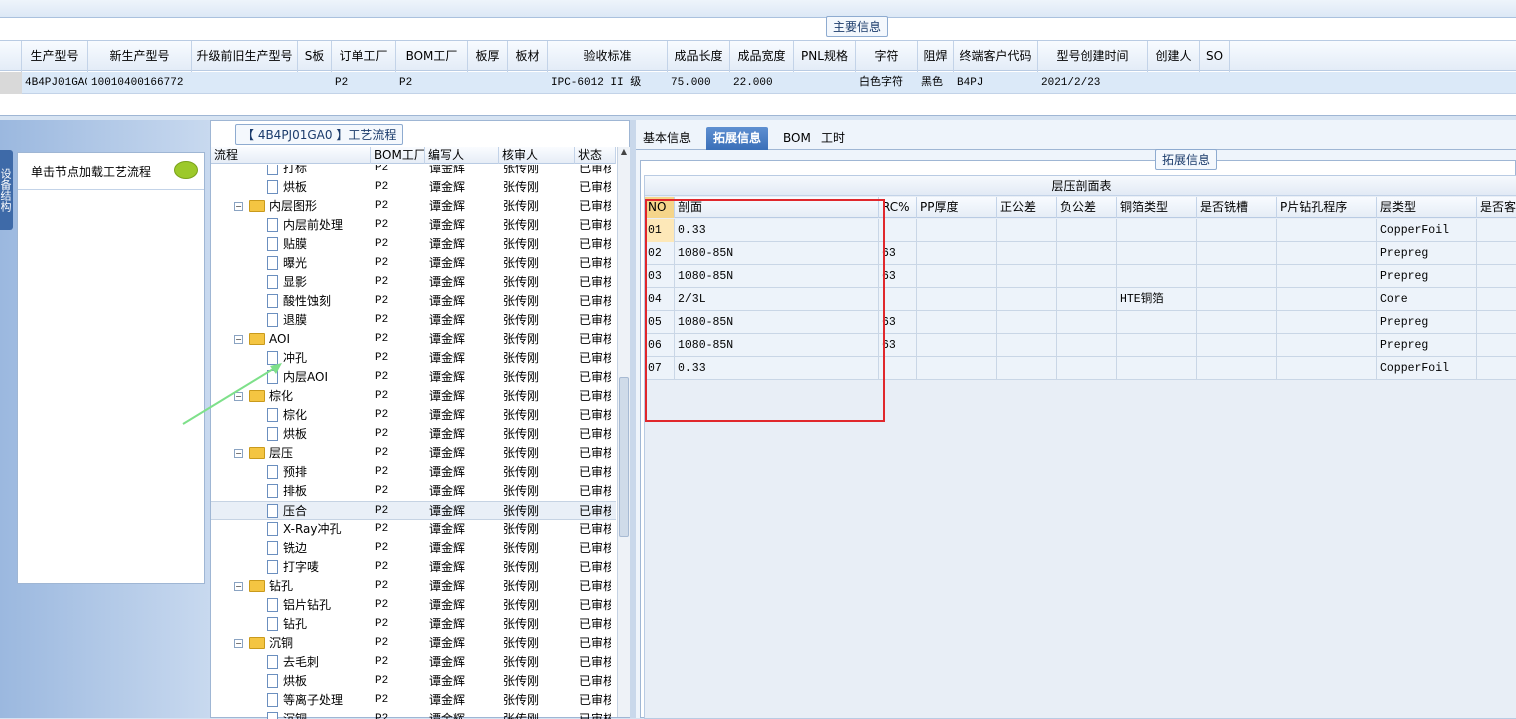  I want to click on tab-0: 基本信息, so click(667, 138).